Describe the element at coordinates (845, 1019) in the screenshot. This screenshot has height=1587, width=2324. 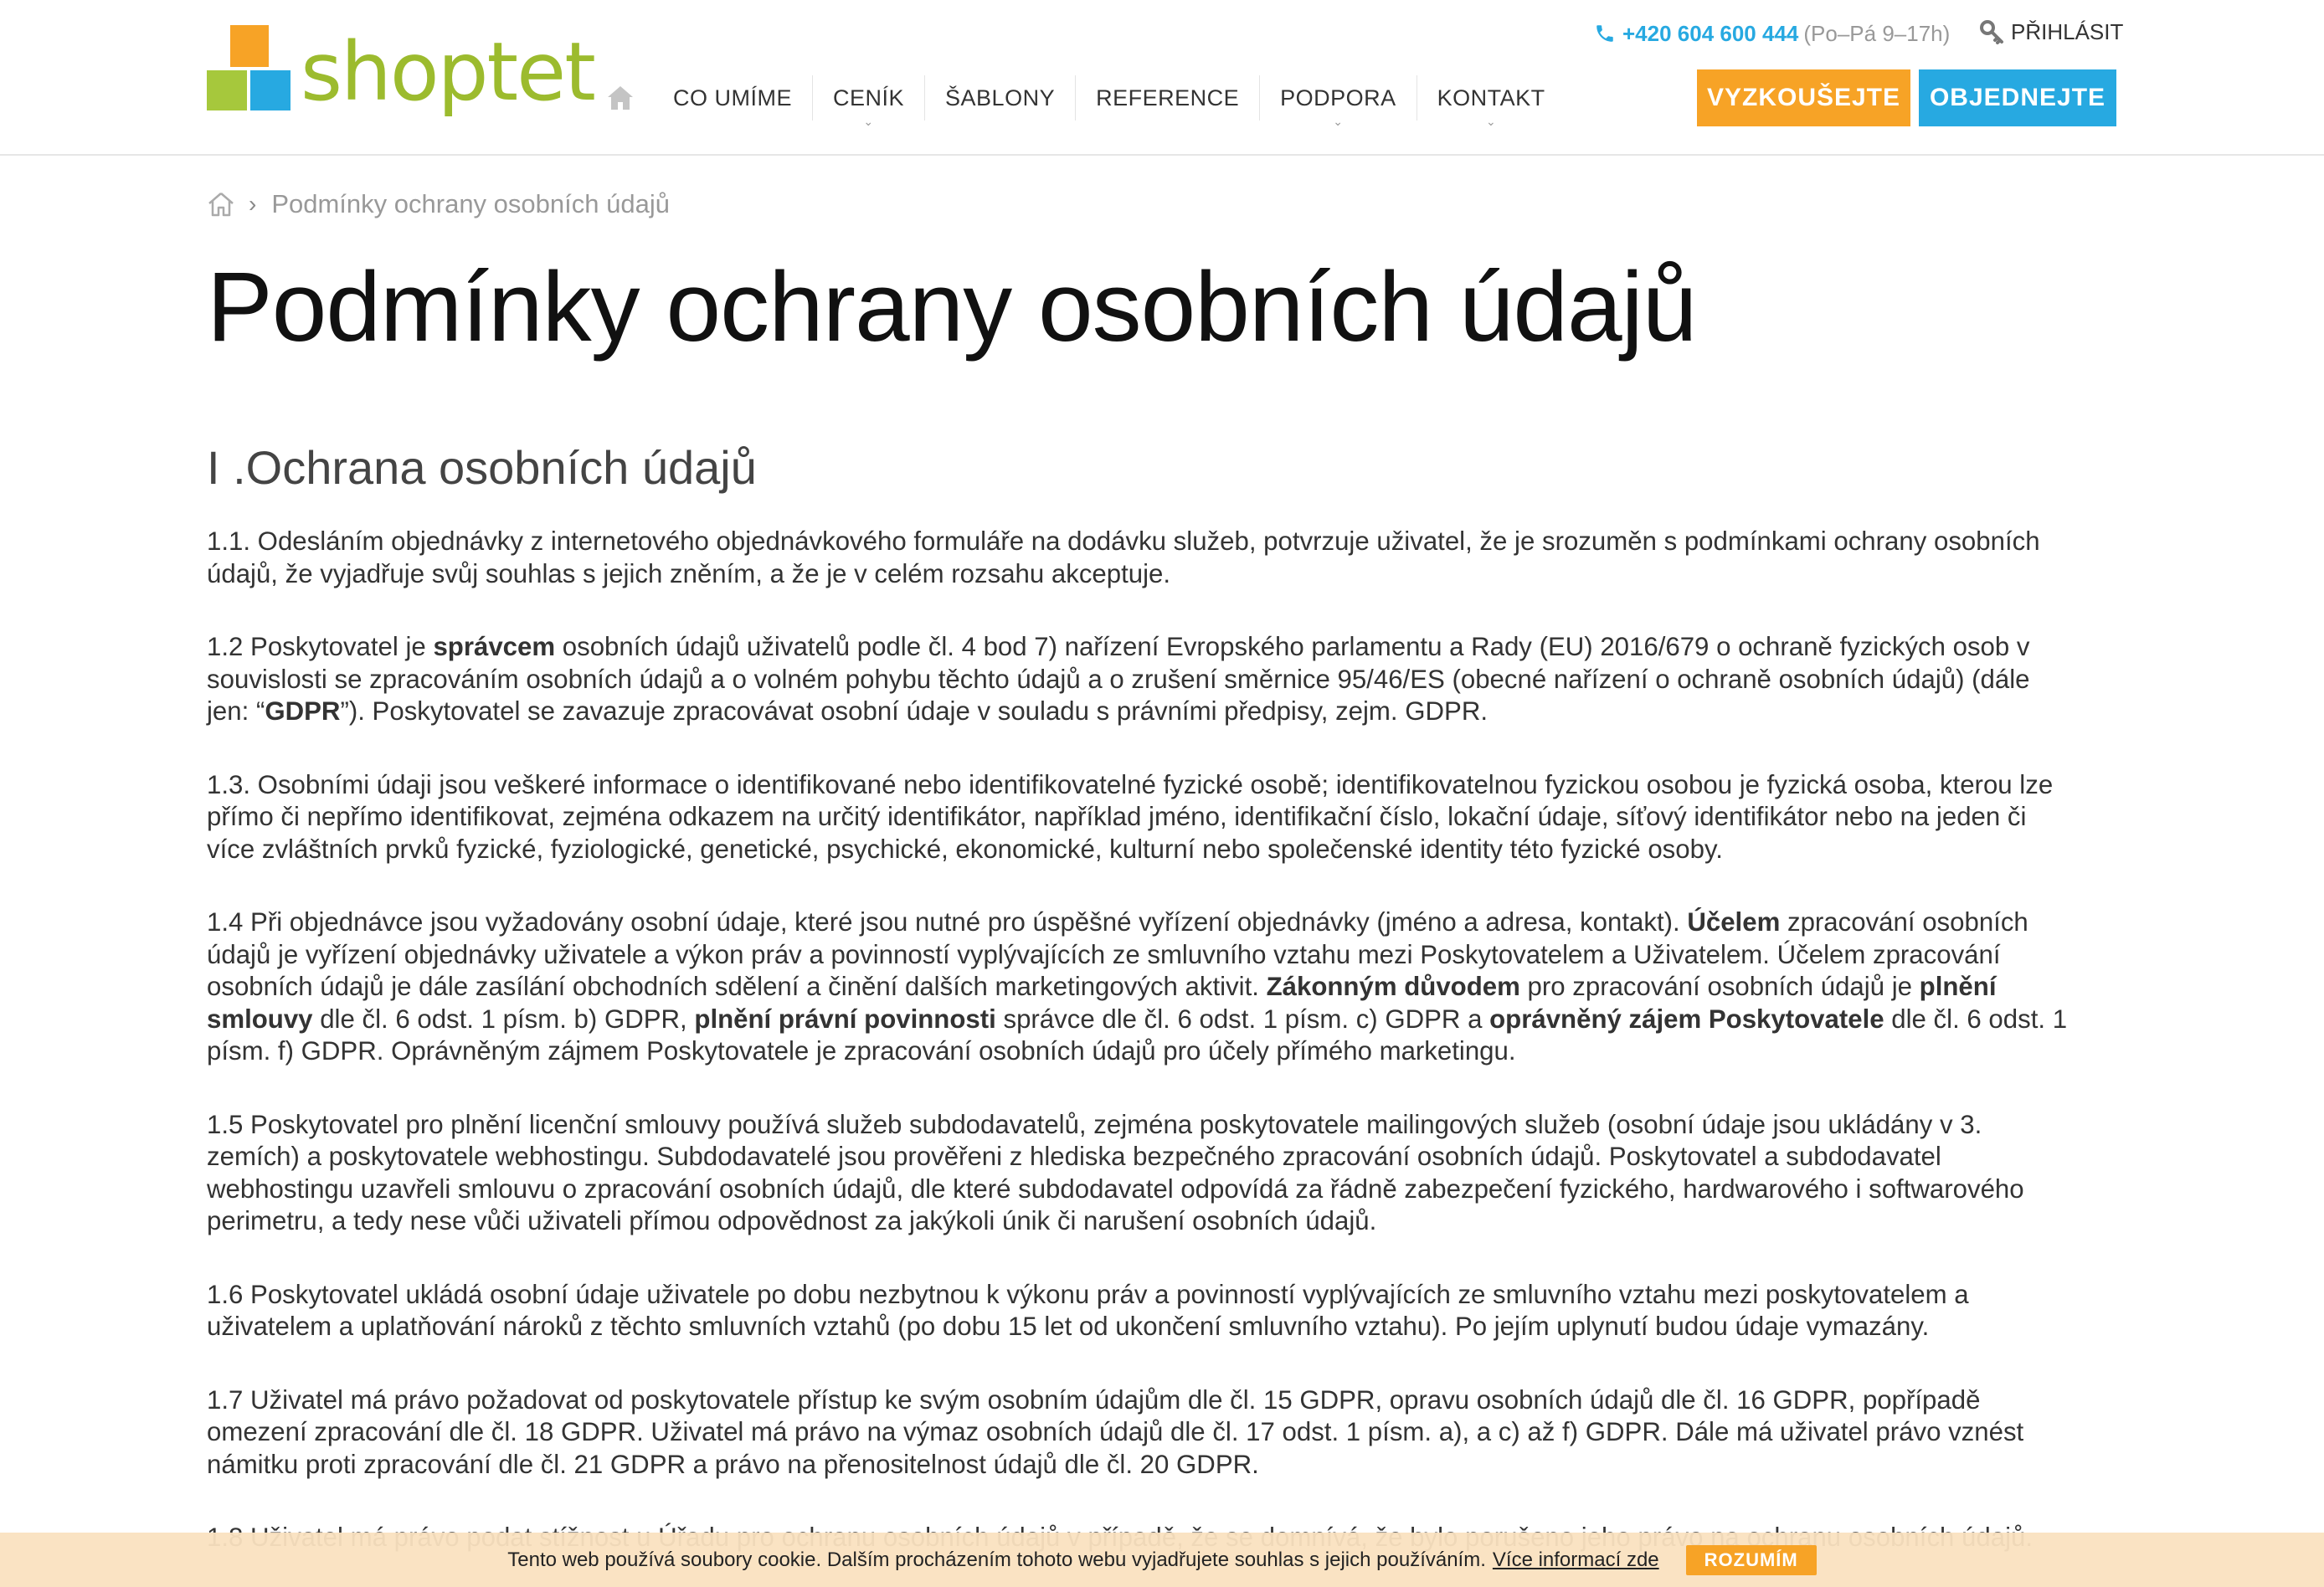
I see `emphasis-text: plnění právní povinnosti` at that location.